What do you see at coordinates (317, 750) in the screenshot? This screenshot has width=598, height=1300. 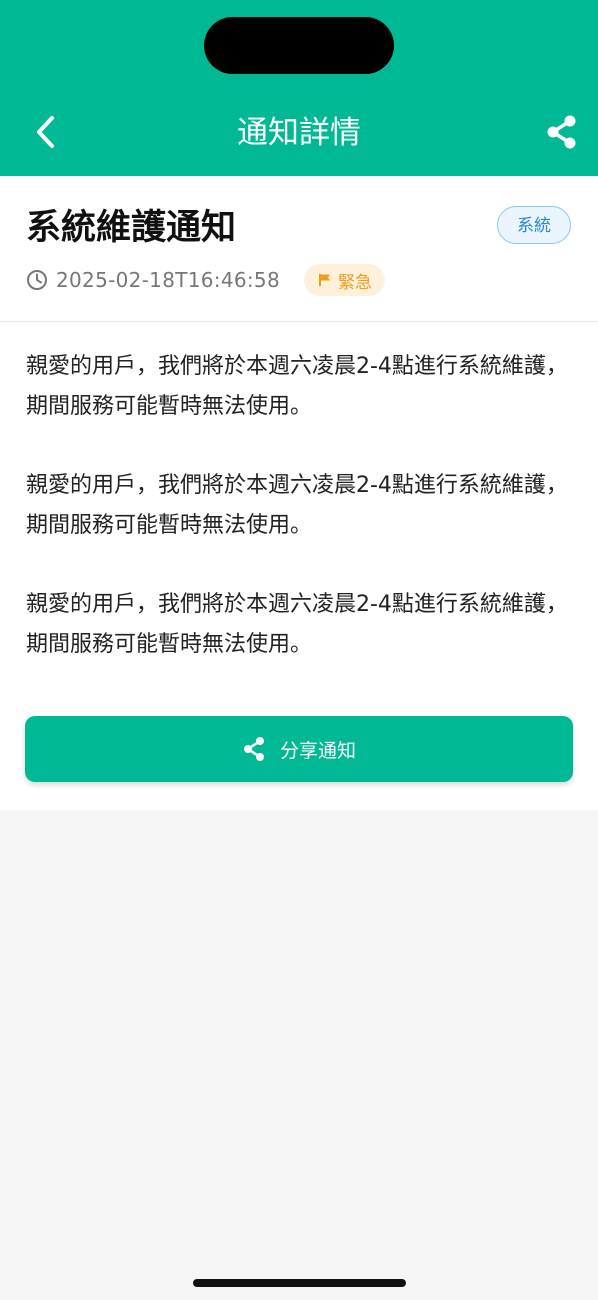 I see `share-button-label: 分享通知` at bounding box center [317, 750].